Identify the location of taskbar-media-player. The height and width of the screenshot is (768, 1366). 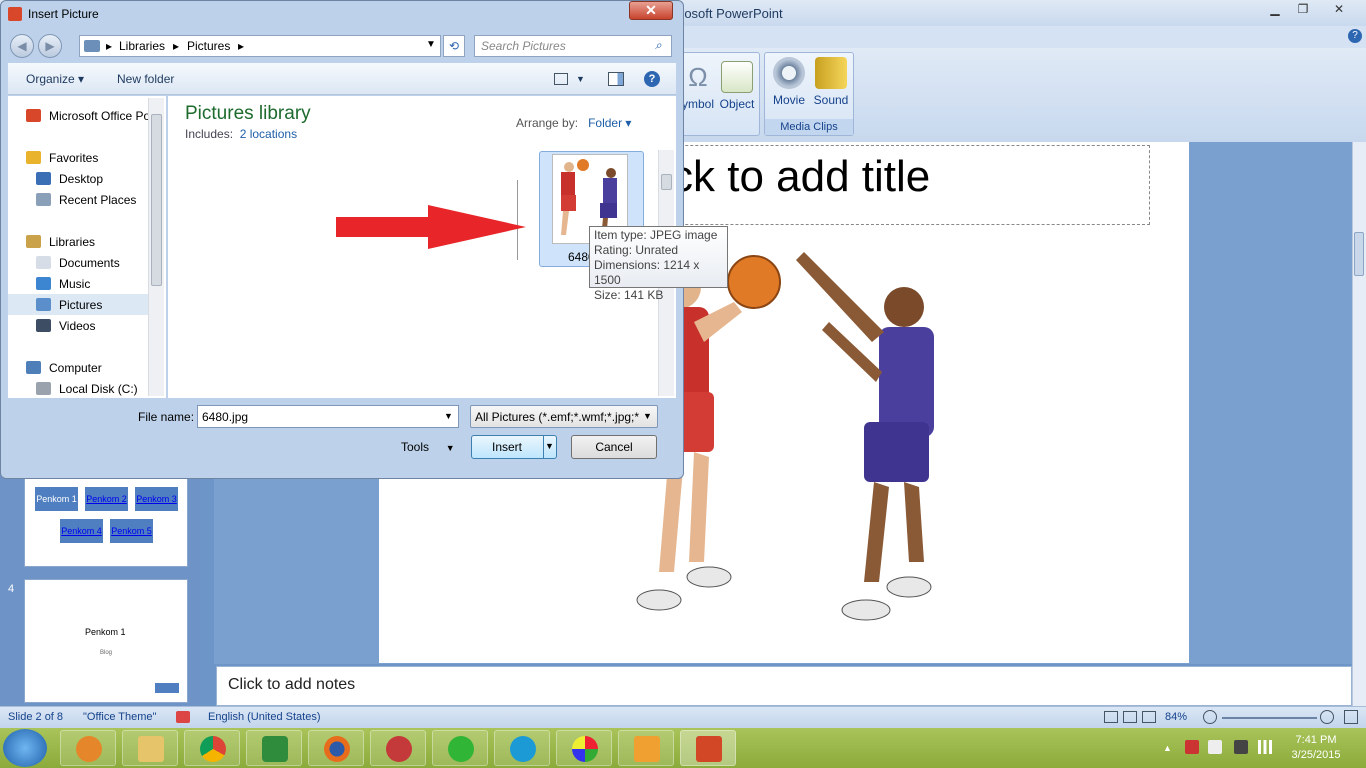
(88, 748).